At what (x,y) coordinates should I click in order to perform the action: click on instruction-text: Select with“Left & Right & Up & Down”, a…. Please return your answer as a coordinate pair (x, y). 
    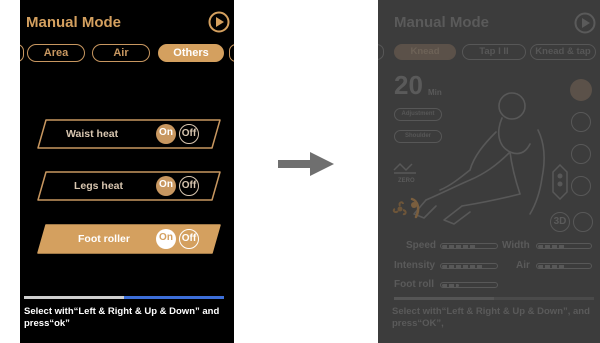
    Looking at the image, I should click on (491, 317).